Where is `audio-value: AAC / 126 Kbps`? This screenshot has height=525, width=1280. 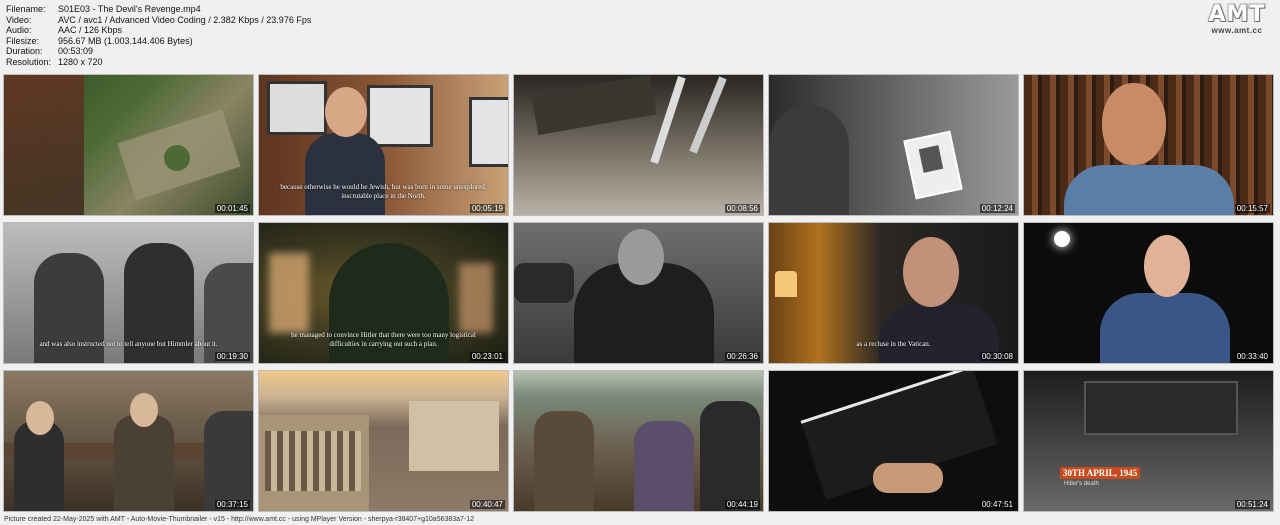
audio-value: AAC / 126 Kbps is located at coordinates (90, 30).